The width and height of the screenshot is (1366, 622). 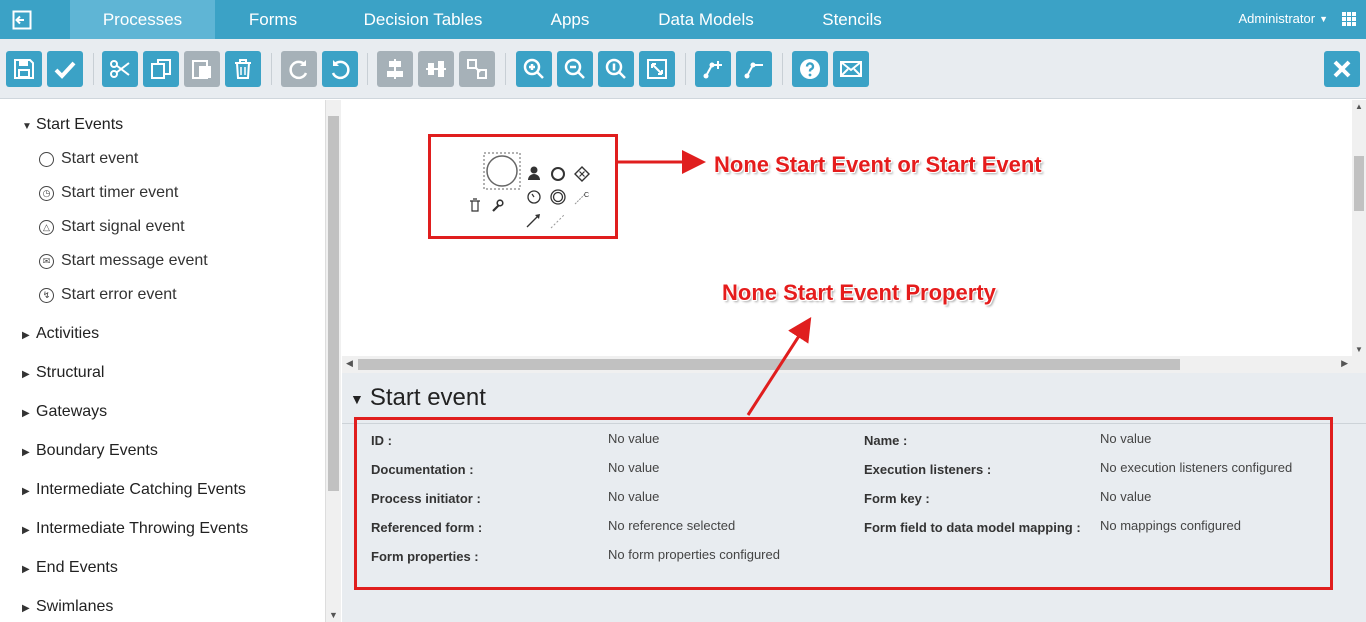 I want to click on palette-group-start-events: ▼ Start Events, so click(x=72, y=125).